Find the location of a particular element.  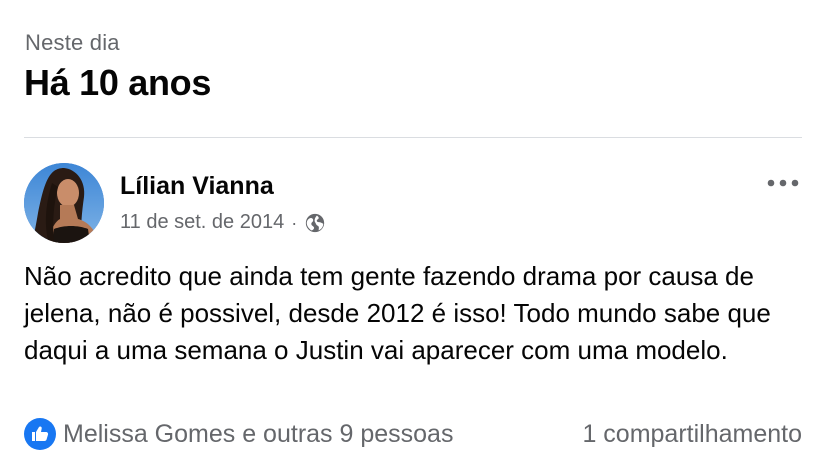

globe-icon is located at coordinates (315, 222).